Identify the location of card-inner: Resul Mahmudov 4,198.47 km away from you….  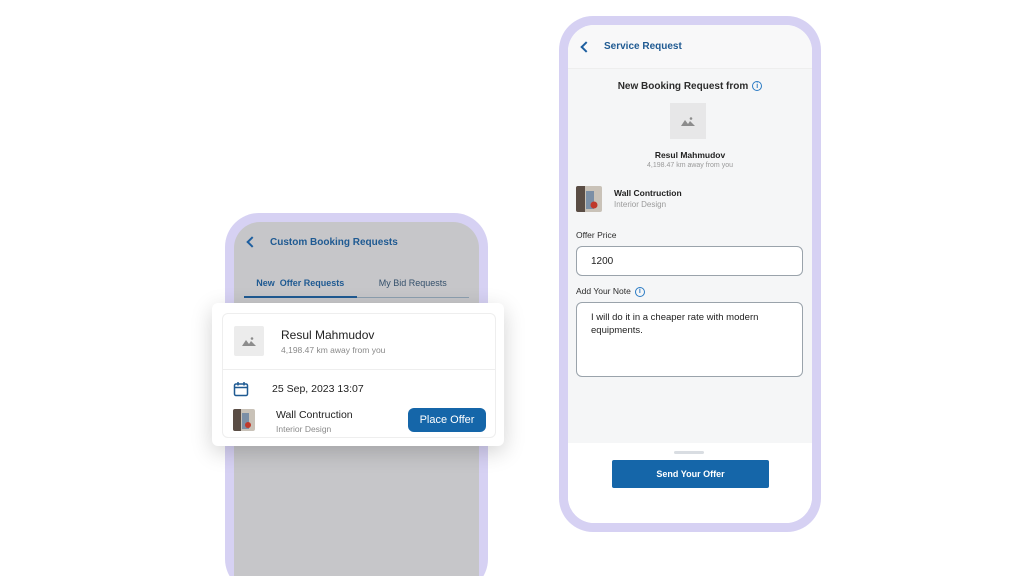
(359, 375).